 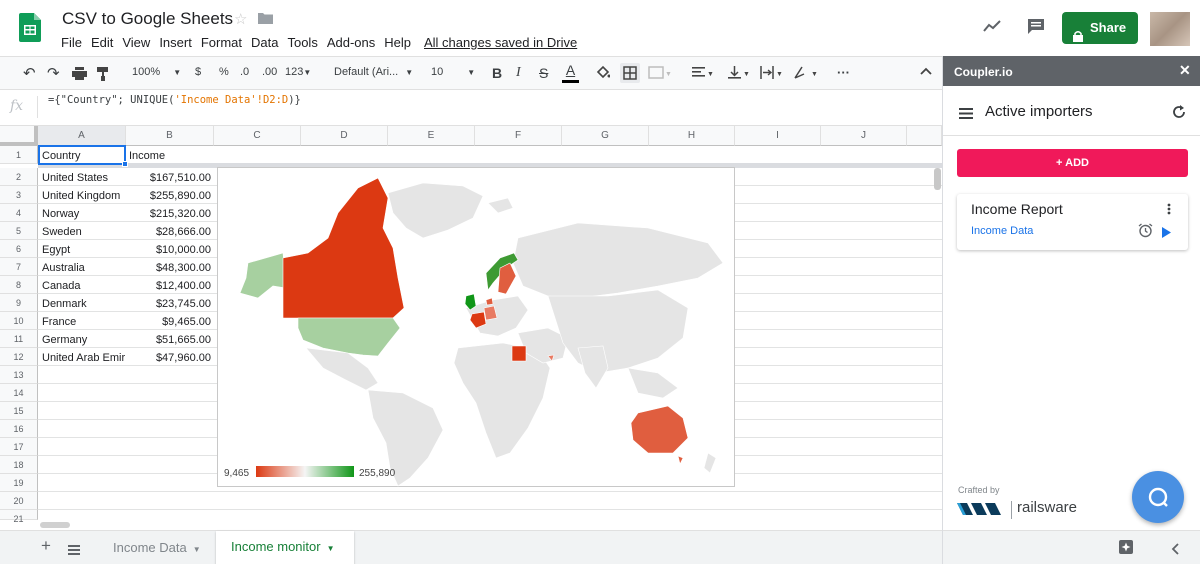 I want to click on column-header-i: I, so click(x=778, y=136).